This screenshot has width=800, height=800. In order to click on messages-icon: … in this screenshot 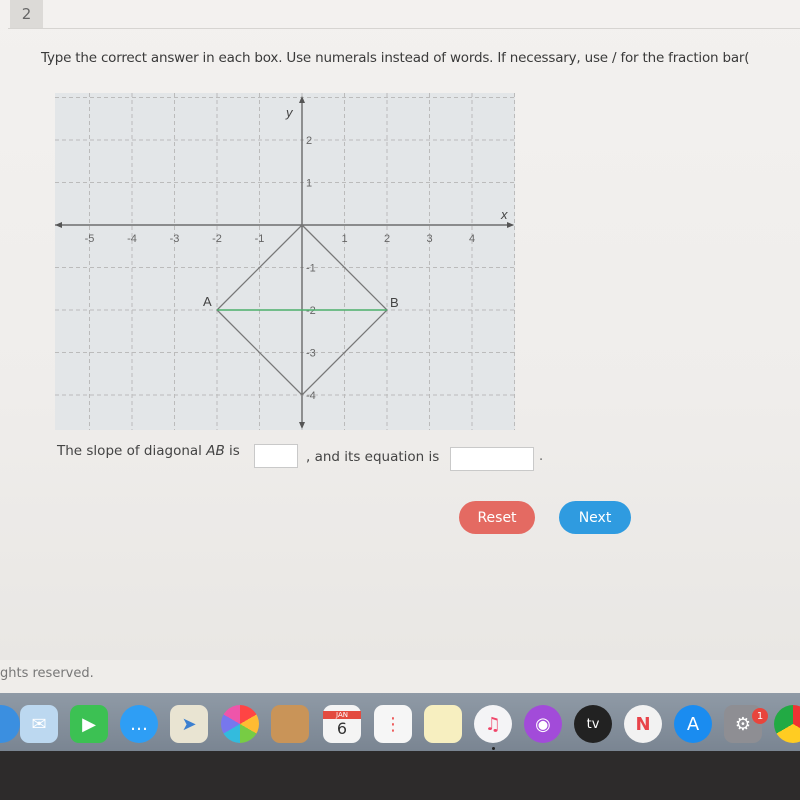, I will do `click(139, 724)`.